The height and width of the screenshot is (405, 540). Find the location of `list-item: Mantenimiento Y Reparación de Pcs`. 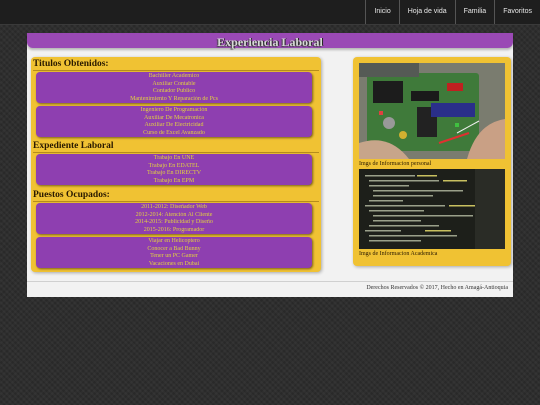

list-item: Mantenimiento Y Reparación de Pcs is located at coordinates (174, 98).